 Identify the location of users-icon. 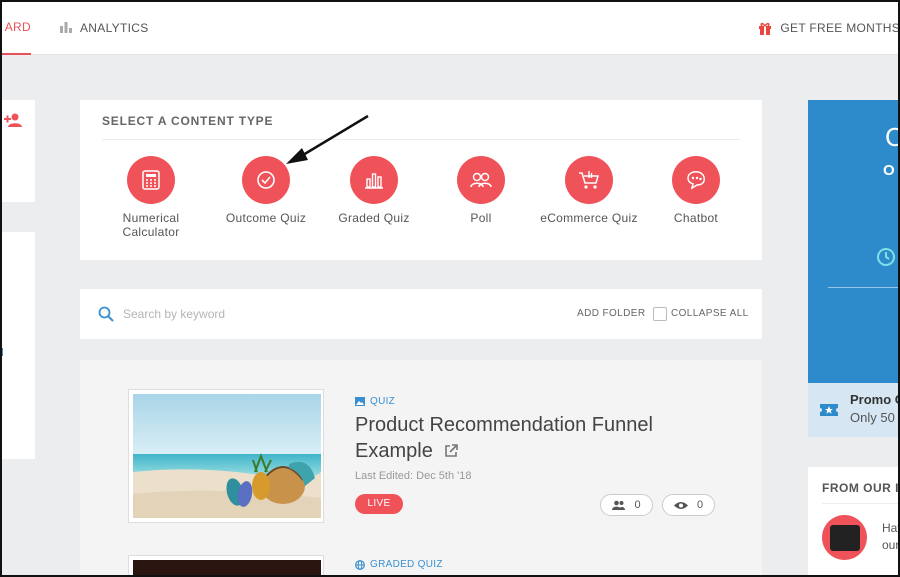
(619, 505).